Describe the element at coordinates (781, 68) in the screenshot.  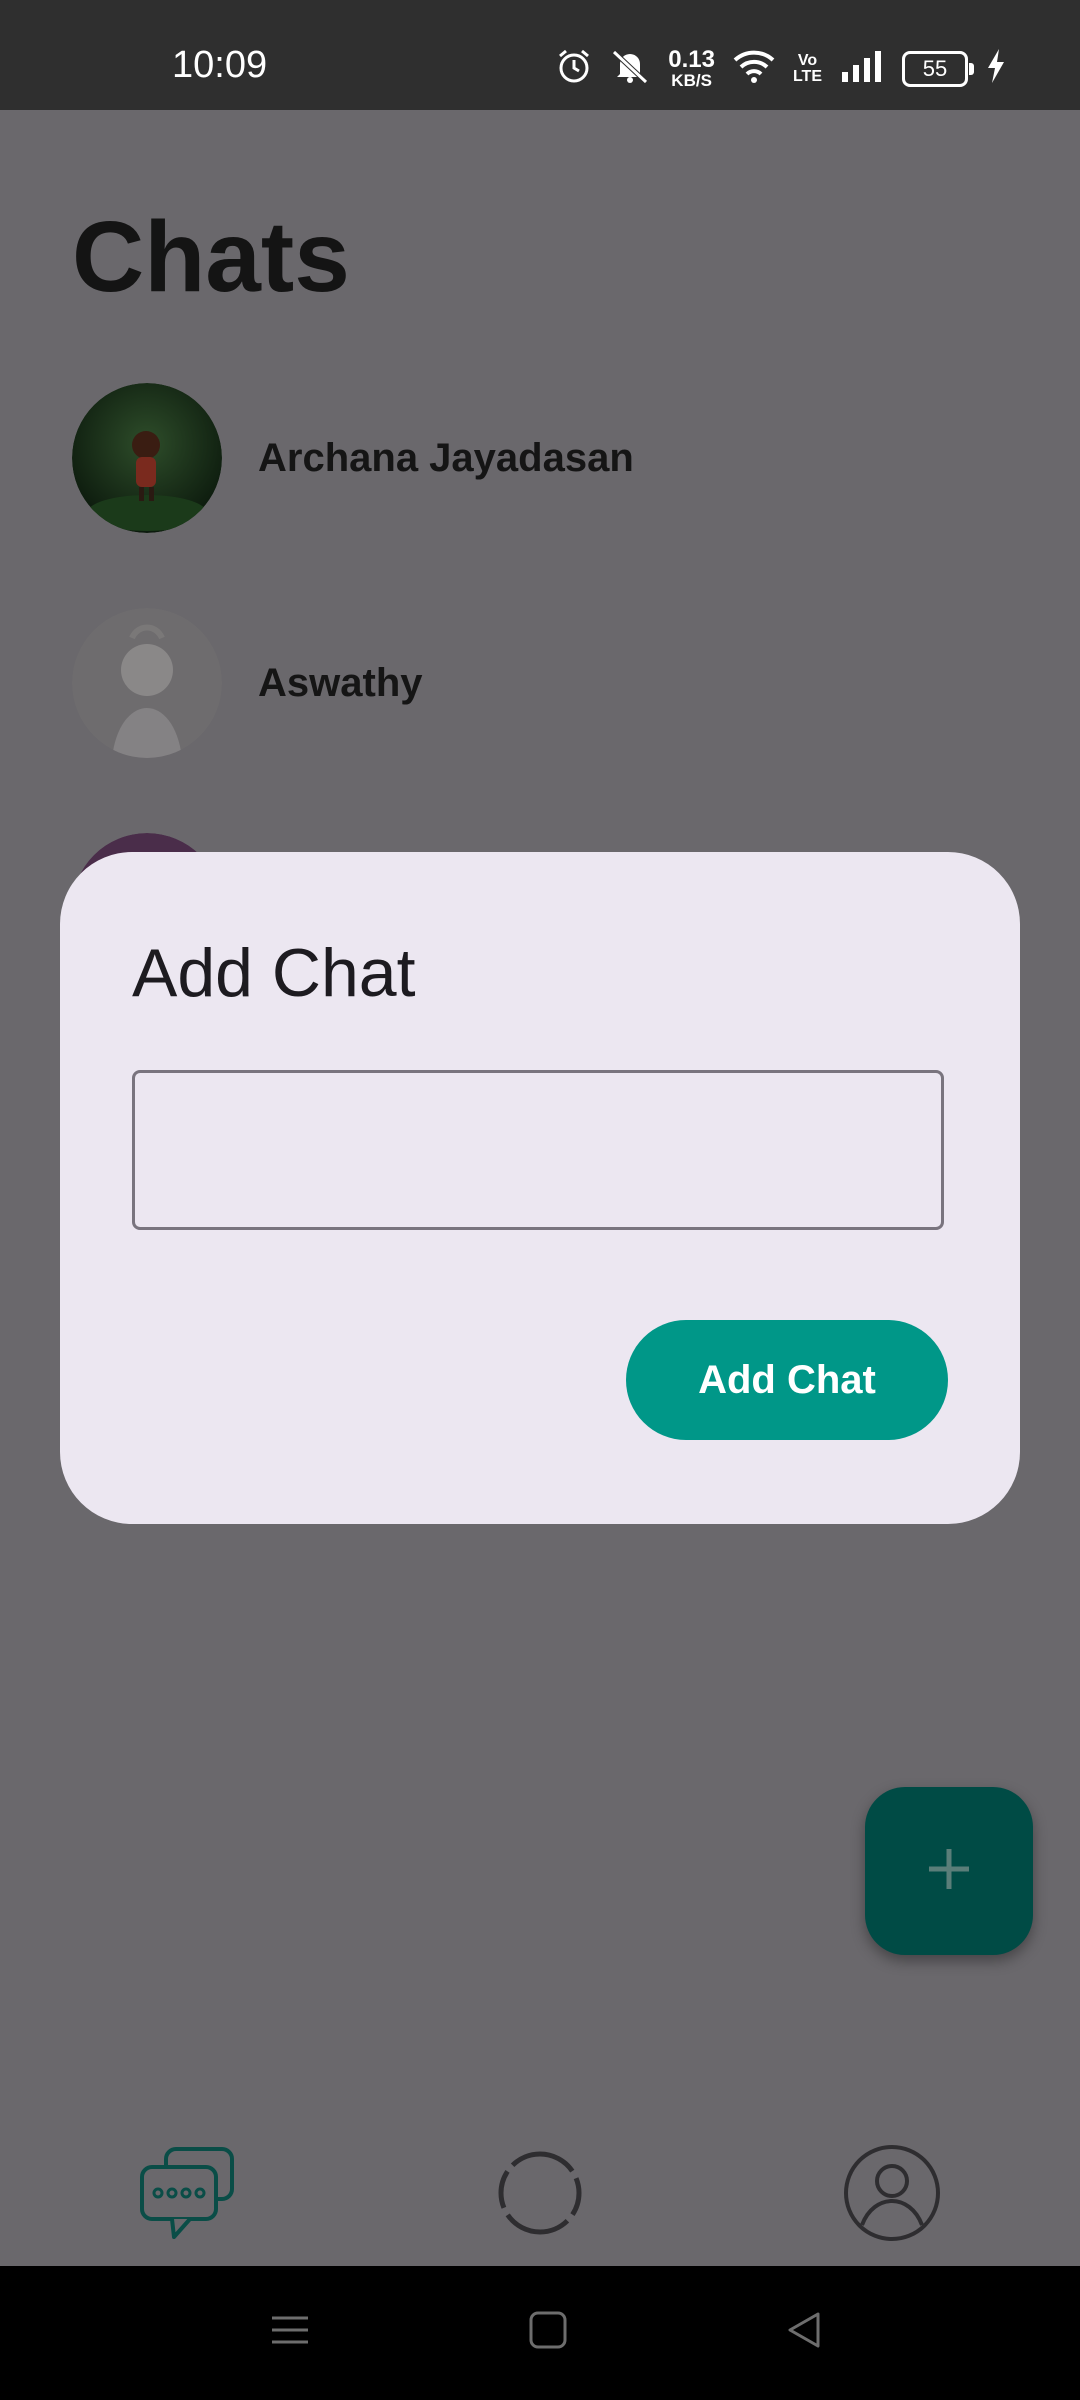
I see `status-icons: 0.13 KB/S Vo LTE 55` at that location.